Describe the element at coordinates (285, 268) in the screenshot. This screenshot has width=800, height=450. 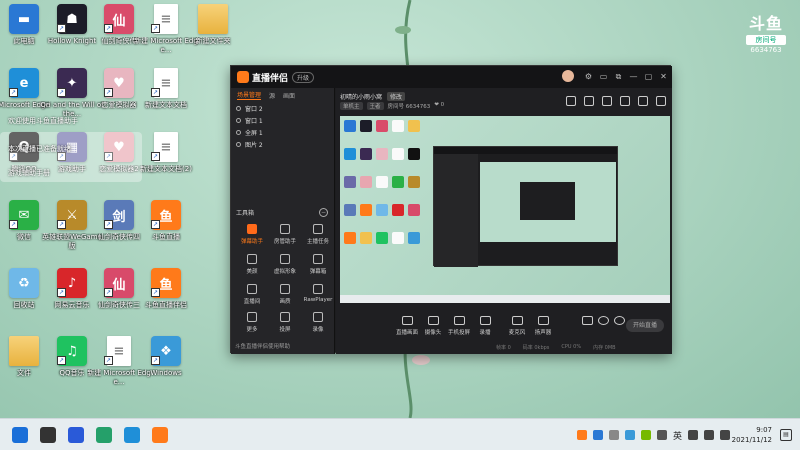
I see `tool-button: 虚拟形象` at that location.